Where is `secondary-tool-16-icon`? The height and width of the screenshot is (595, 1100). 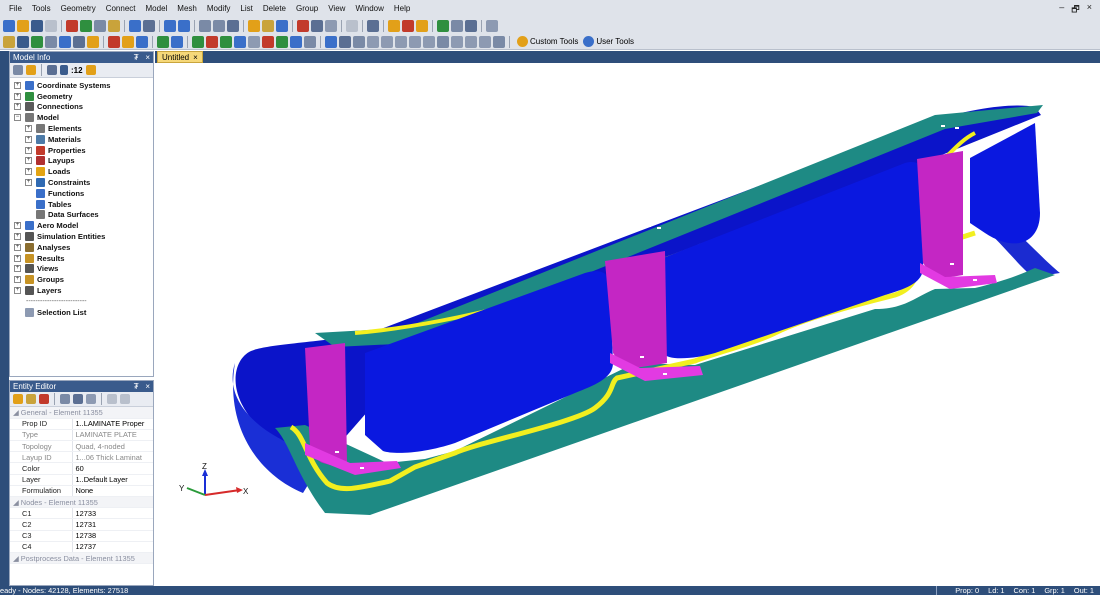
secondary-tool-16-icon is located at coordinates (254, 41).